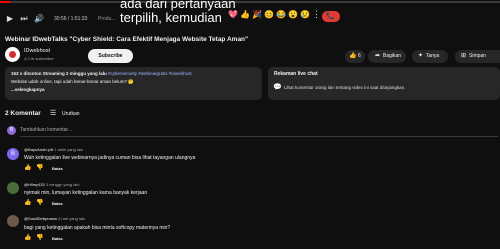 Image resolution: width=500 pixels, height=249 pixels. Describe the element at coordinates (34, 184) in the screenshot. I see `comment-author: @Hilmy433` at that location.